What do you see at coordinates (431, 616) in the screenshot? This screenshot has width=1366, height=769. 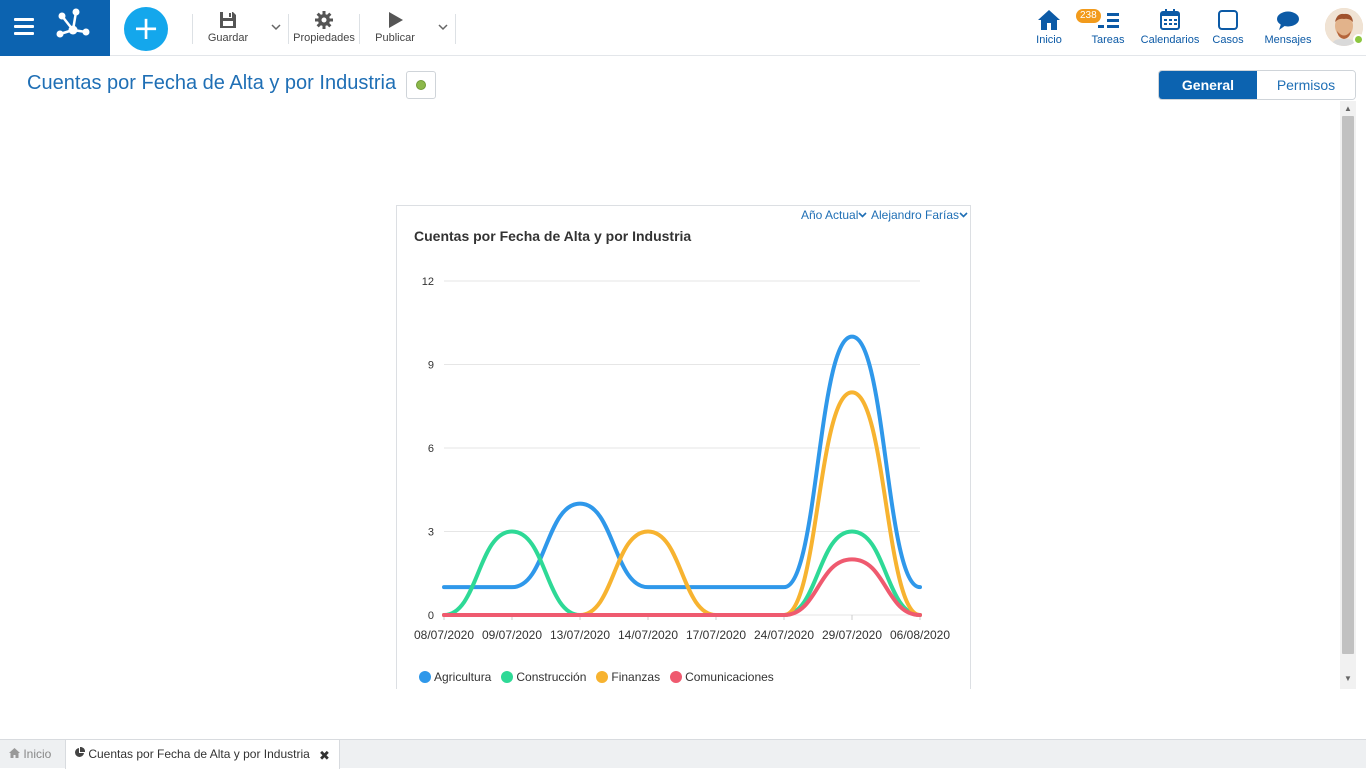 I see `y-tick-label: 0` at bounding box center [431, 616].